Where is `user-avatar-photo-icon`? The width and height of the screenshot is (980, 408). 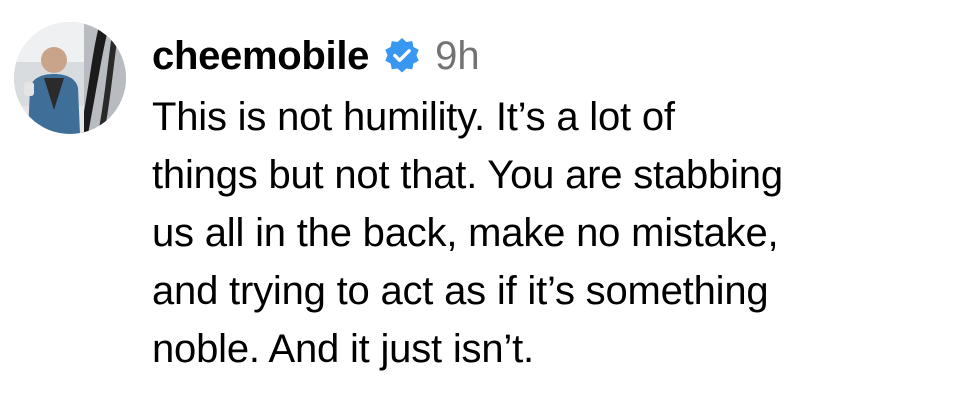 user-avatar-photo-icon is located at coordinates (70, 78).